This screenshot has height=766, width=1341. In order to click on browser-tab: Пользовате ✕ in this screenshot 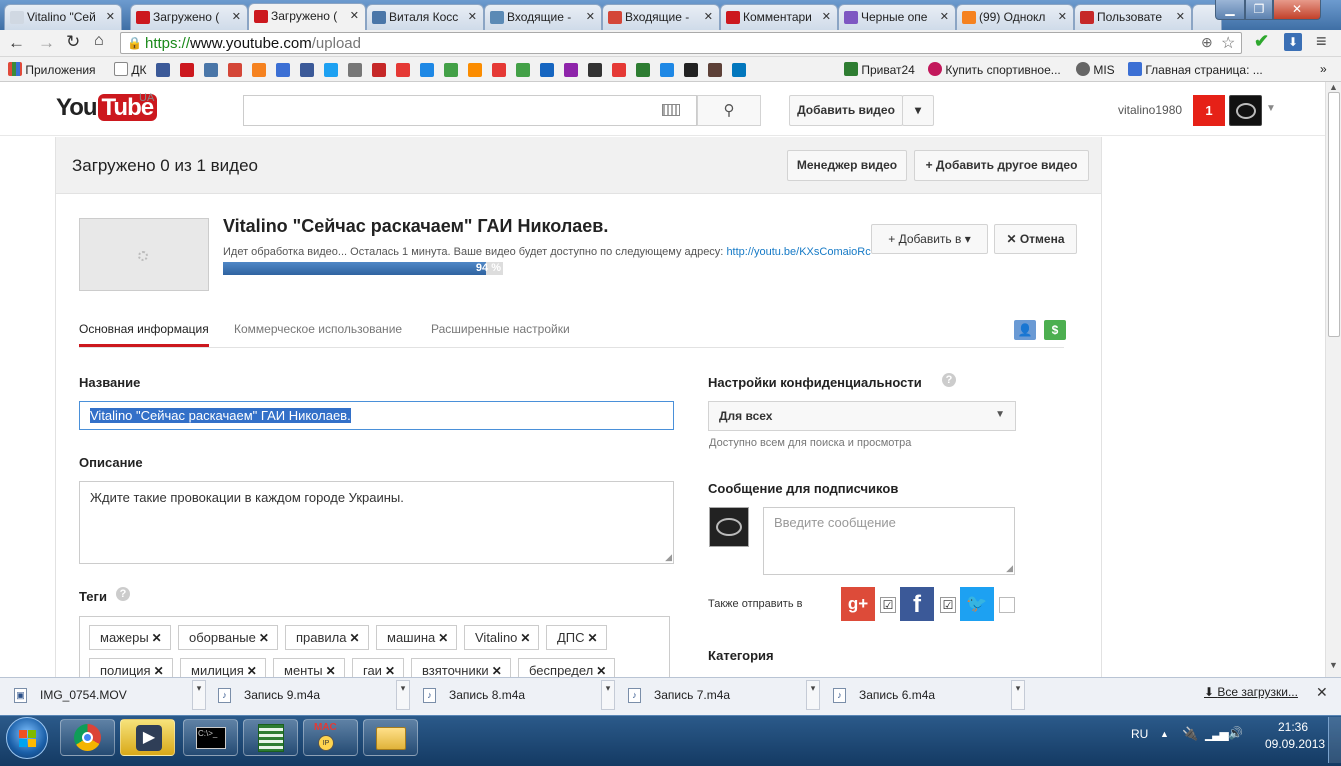, I will do `click(1133, 17)`.